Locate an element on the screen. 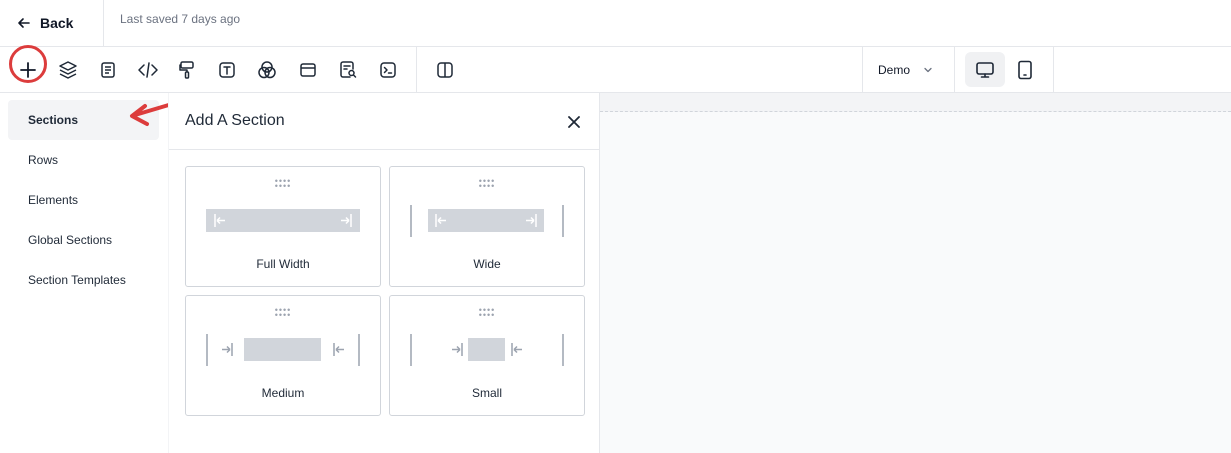 The image size is (1231, 453). small-layout-icon is located at coordinates (487, 350).